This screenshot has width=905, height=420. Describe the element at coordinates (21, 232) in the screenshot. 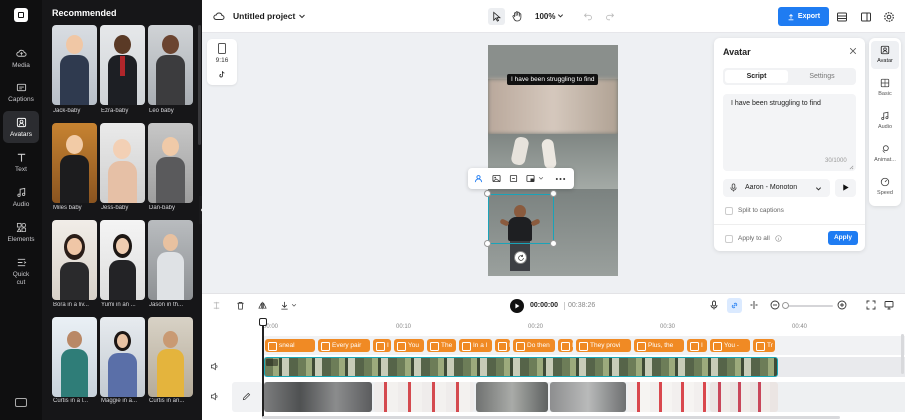

I see `rail-item-elements: Elements` at that location.